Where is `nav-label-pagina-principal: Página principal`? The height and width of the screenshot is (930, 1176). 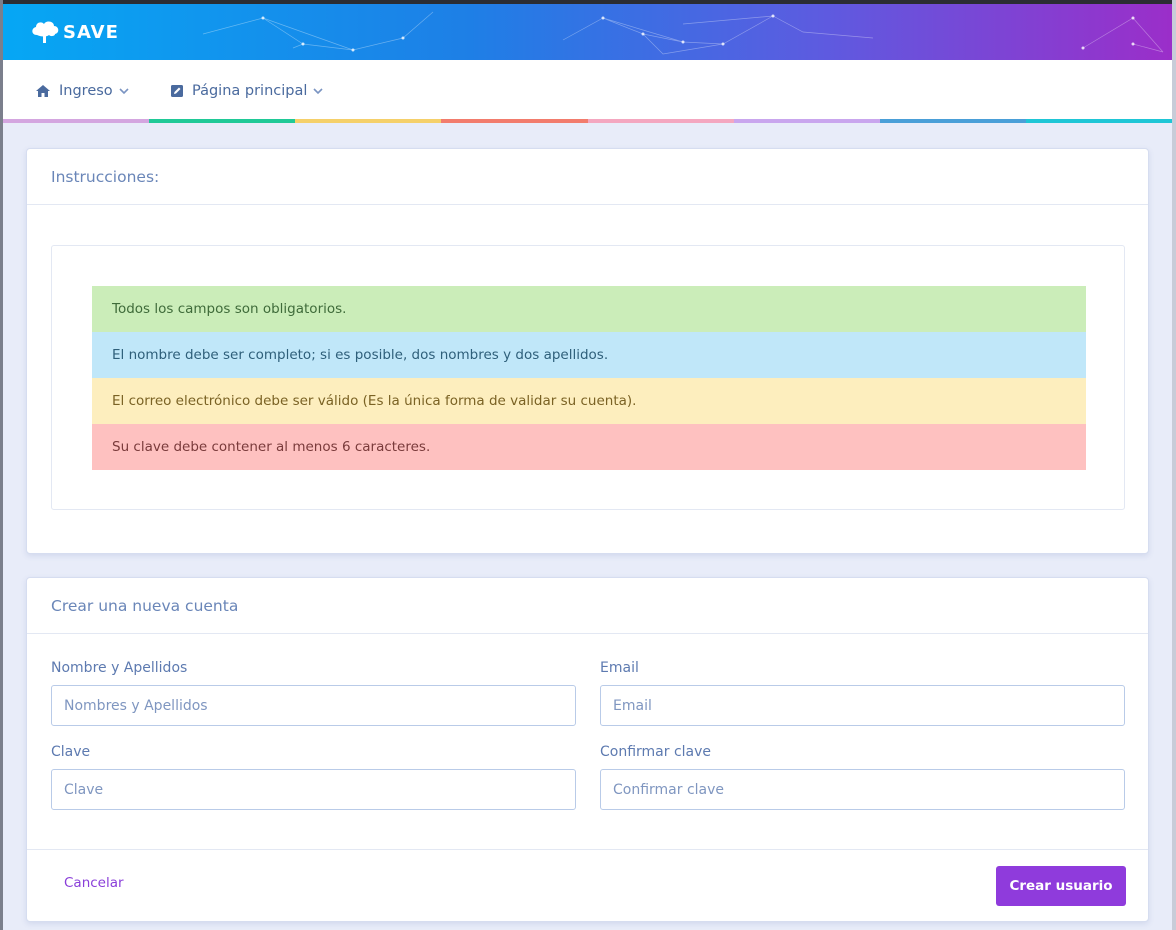
nav-label-pagina-principal: Página principal is located at coordinates (250, 91).